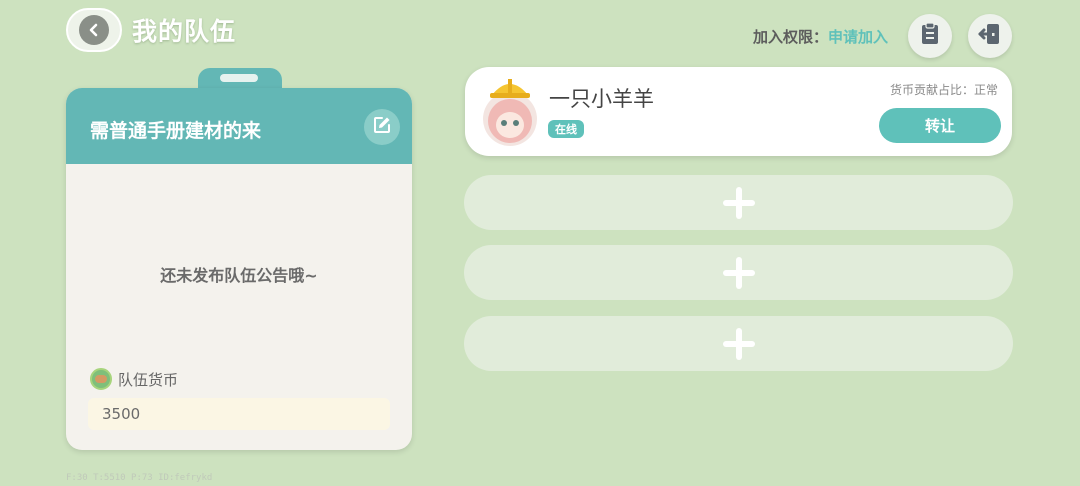 This screenshot has width=1080, height=486. What do you see at coordinates (148, 379) in the screenshot?
I see `team-currency-label: 队伍货币` at bounding box center [148, 379].